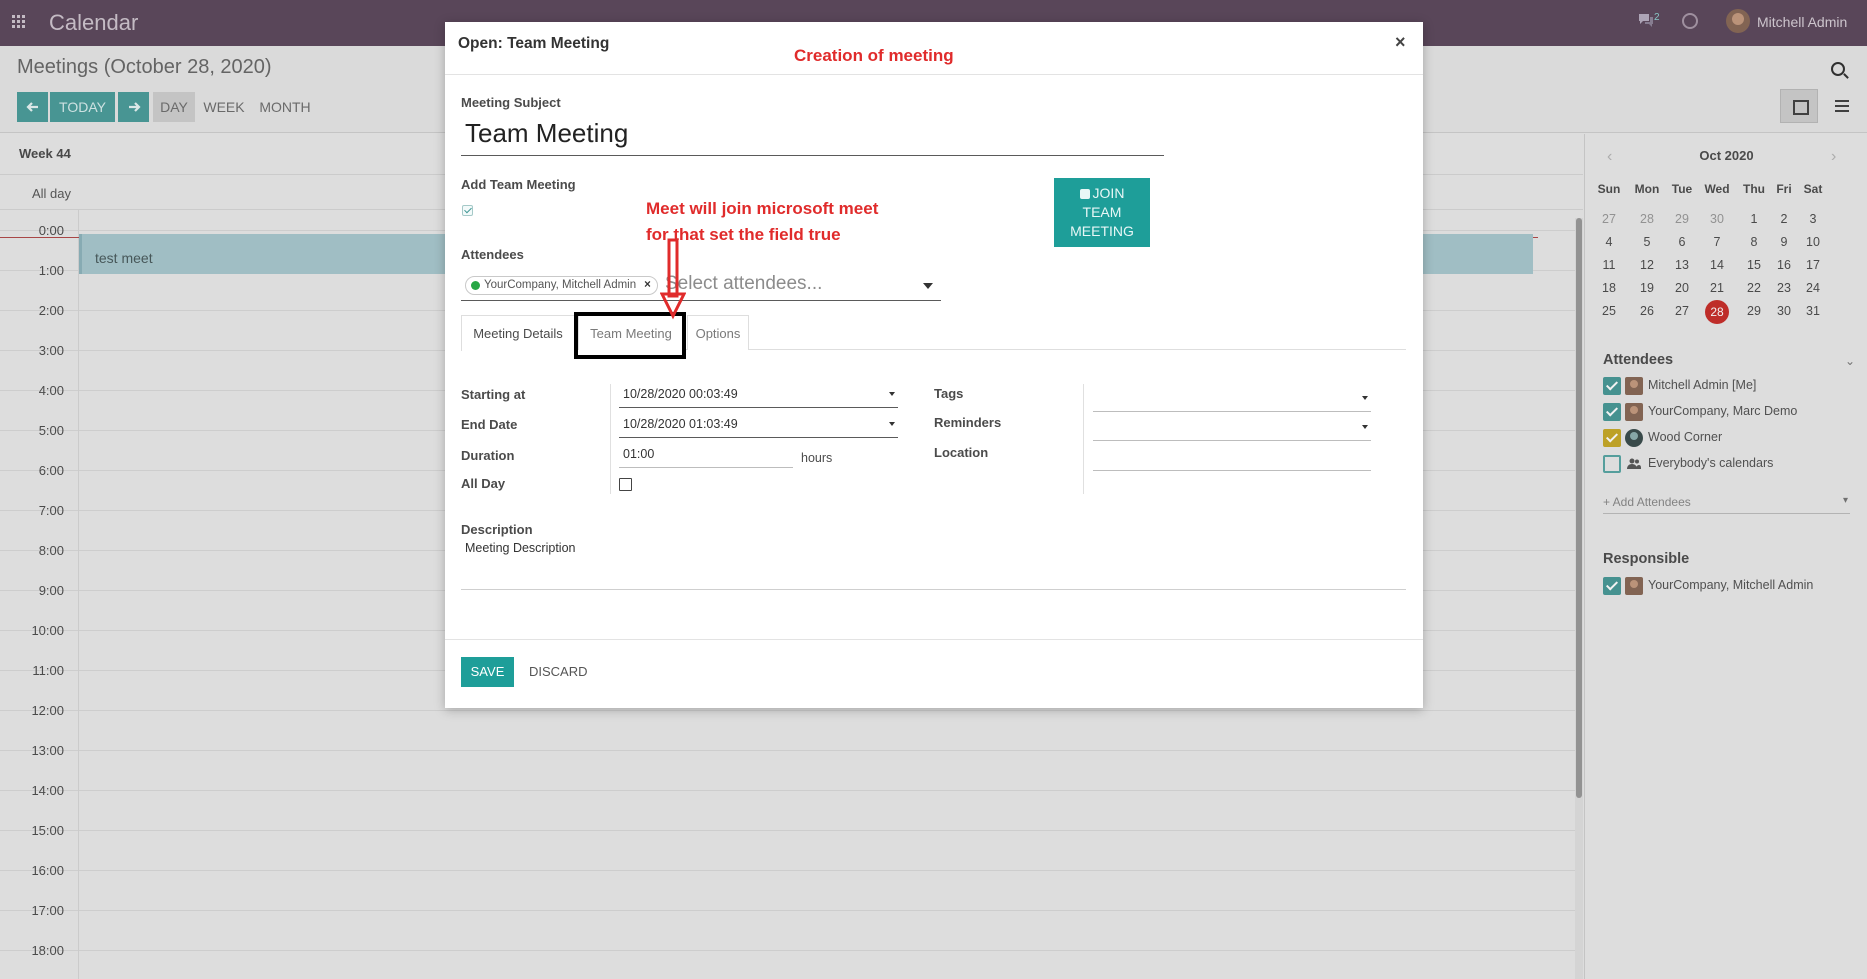 The image size is (1867, 979). What do you see at coordinates (718, 332) in the screenshot?
I see `tab-options: Options` at bounding box center [718, 332].